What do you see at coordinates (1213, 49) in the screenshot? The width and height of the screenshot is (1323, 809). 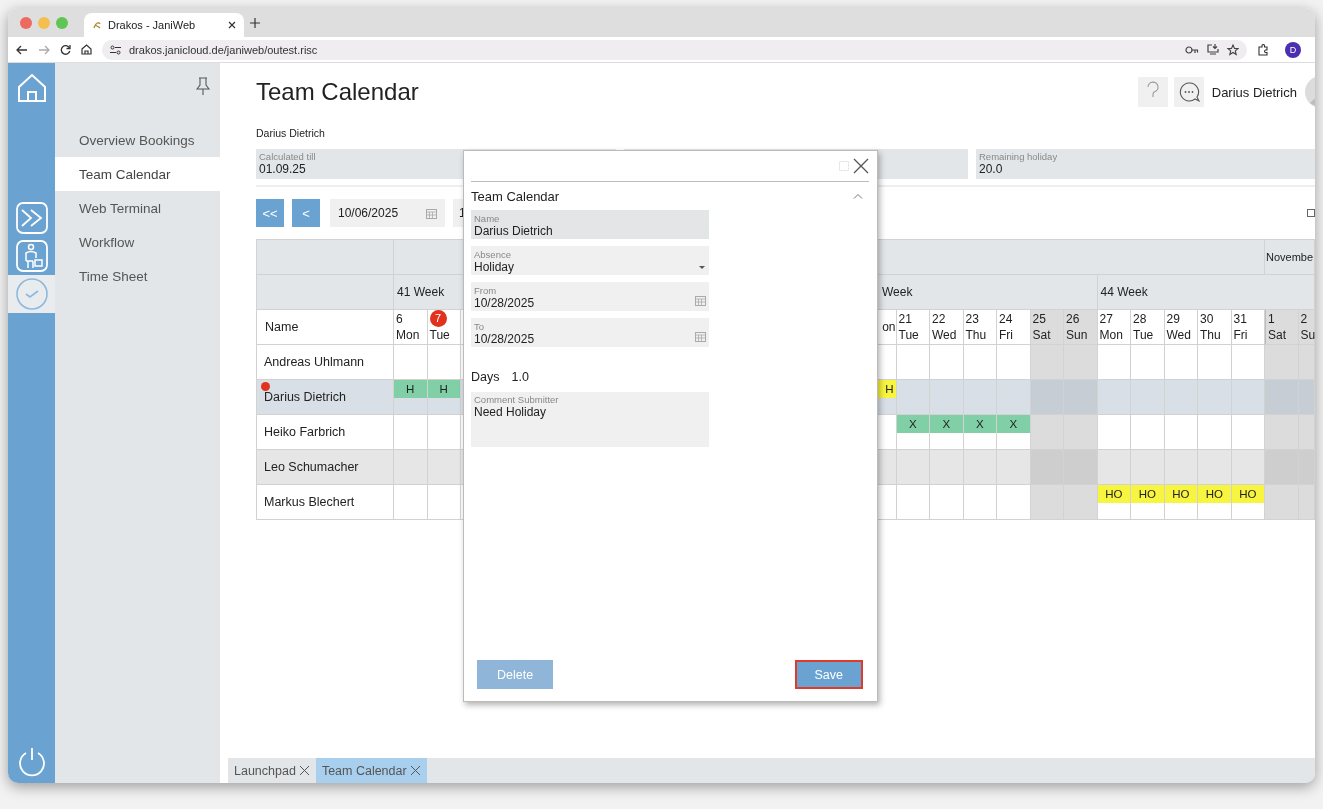 I see `install-icon` at bounding box center [1213, 49].